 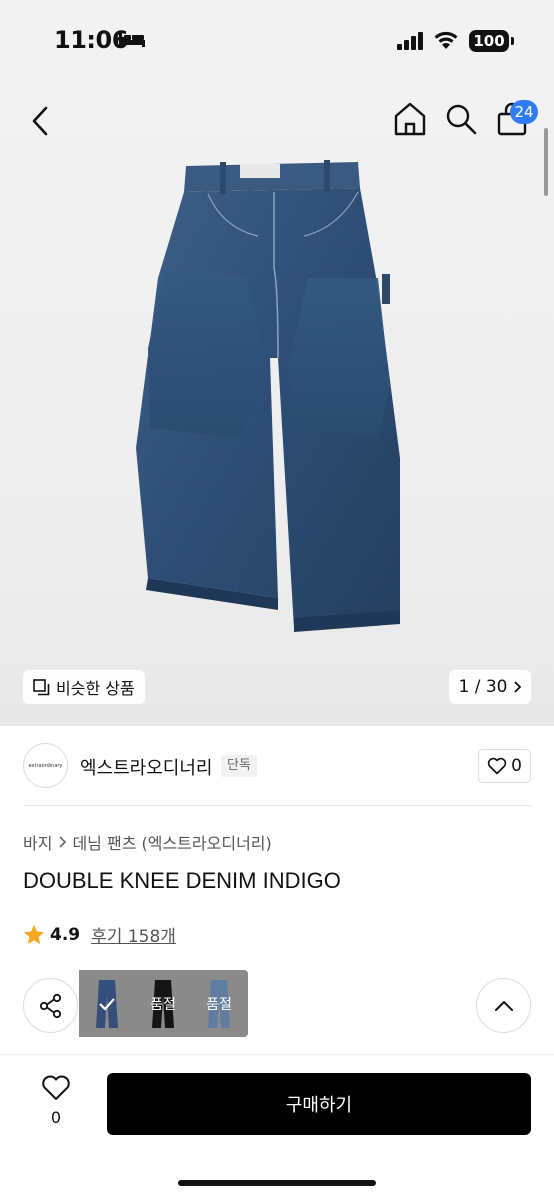 What do you see at coordinates (182, 880) in the screenshot?
I see `product-title: DOUBLE KNEE DENIM INDIGO` at bounding box center [182, 880].